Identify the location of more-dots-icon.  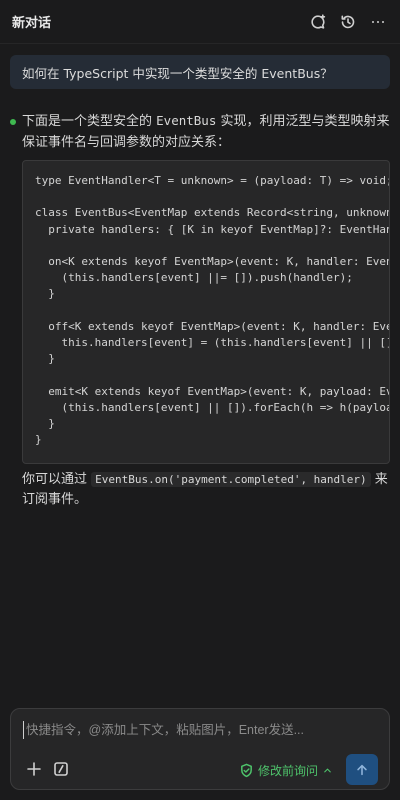
(378, 21).